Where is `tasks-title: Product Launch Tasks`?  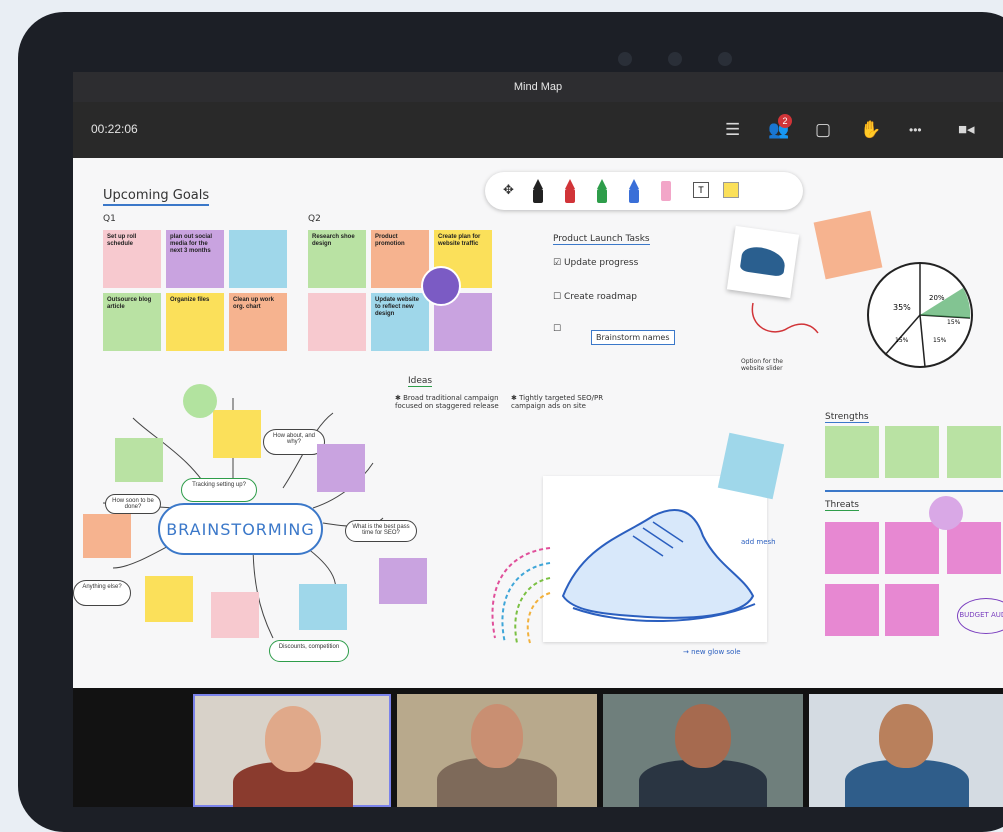
tasks-title: Product Launch Tasks is located at coordinates (601, 239).